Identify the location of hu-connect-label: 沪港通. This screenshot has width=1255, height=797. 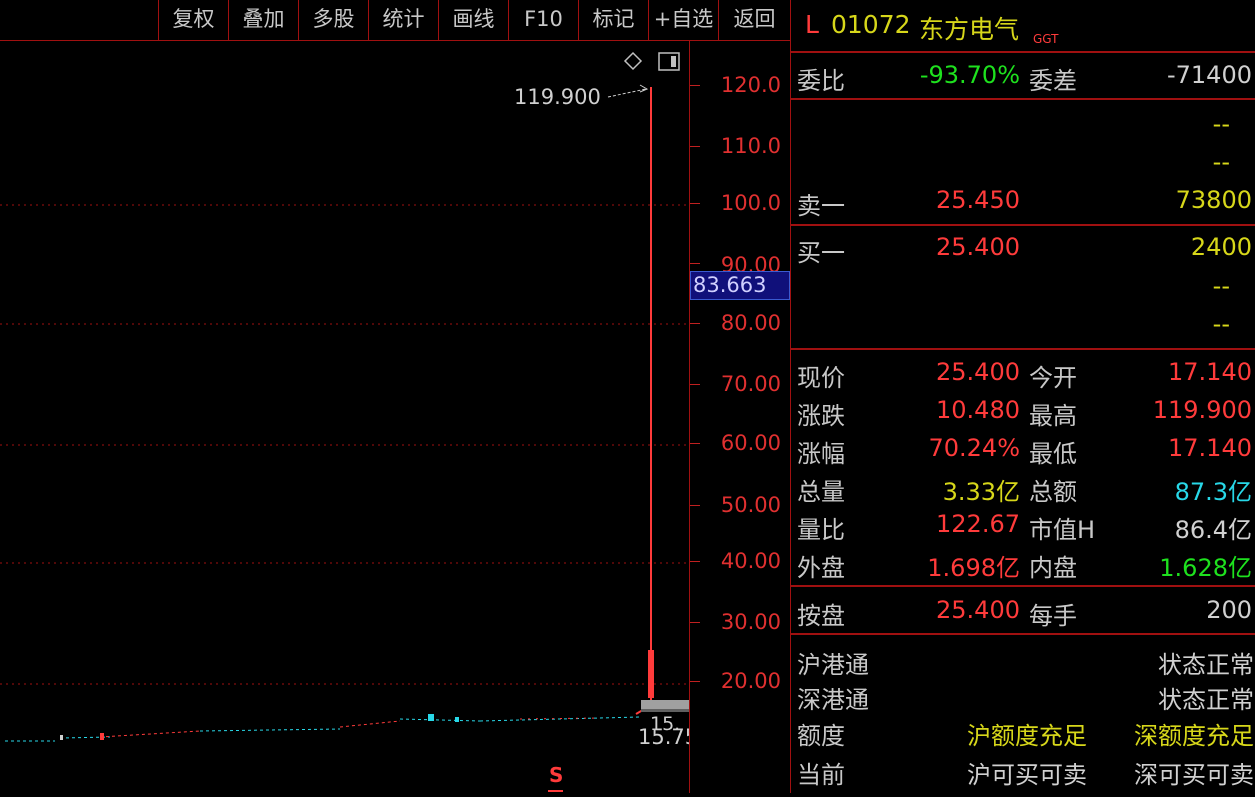
(833, 665).